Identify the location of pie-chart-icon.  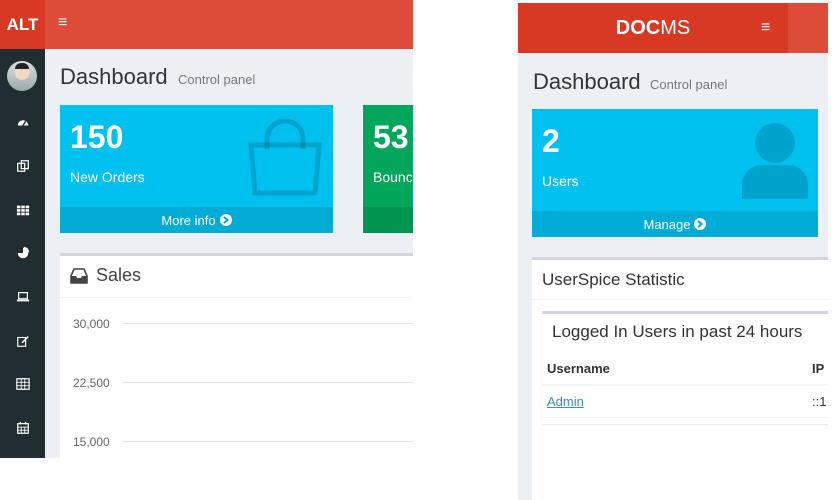
(22, 253).